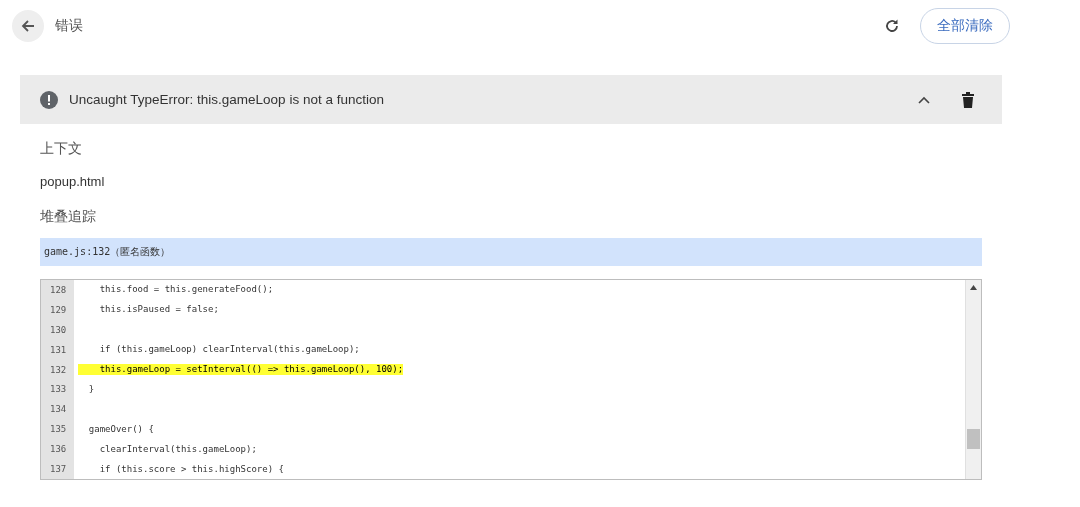  What do you see at coordinates (58, 469) in the screenshot?
I see `line-number: 137` at bounding box center [58, 469].